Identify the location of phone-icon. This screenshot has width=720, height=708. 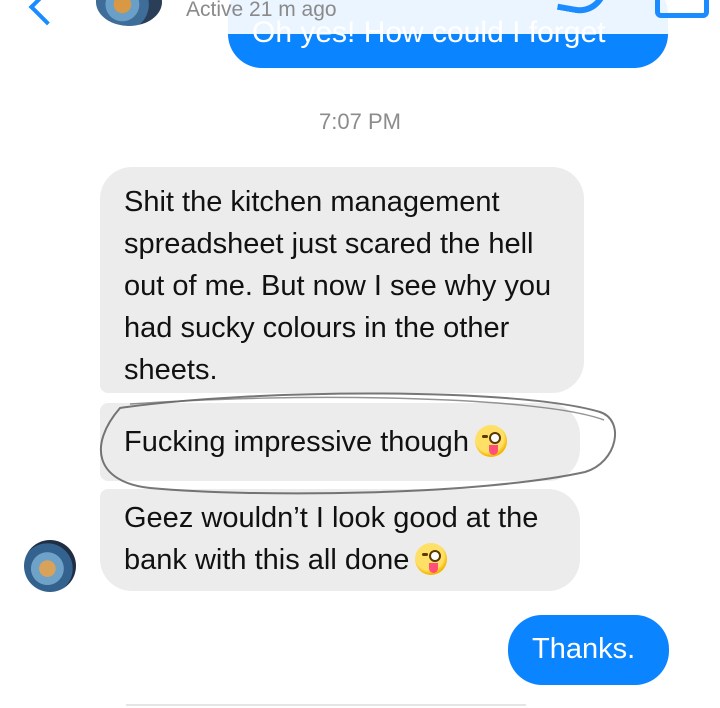
(583, 9).